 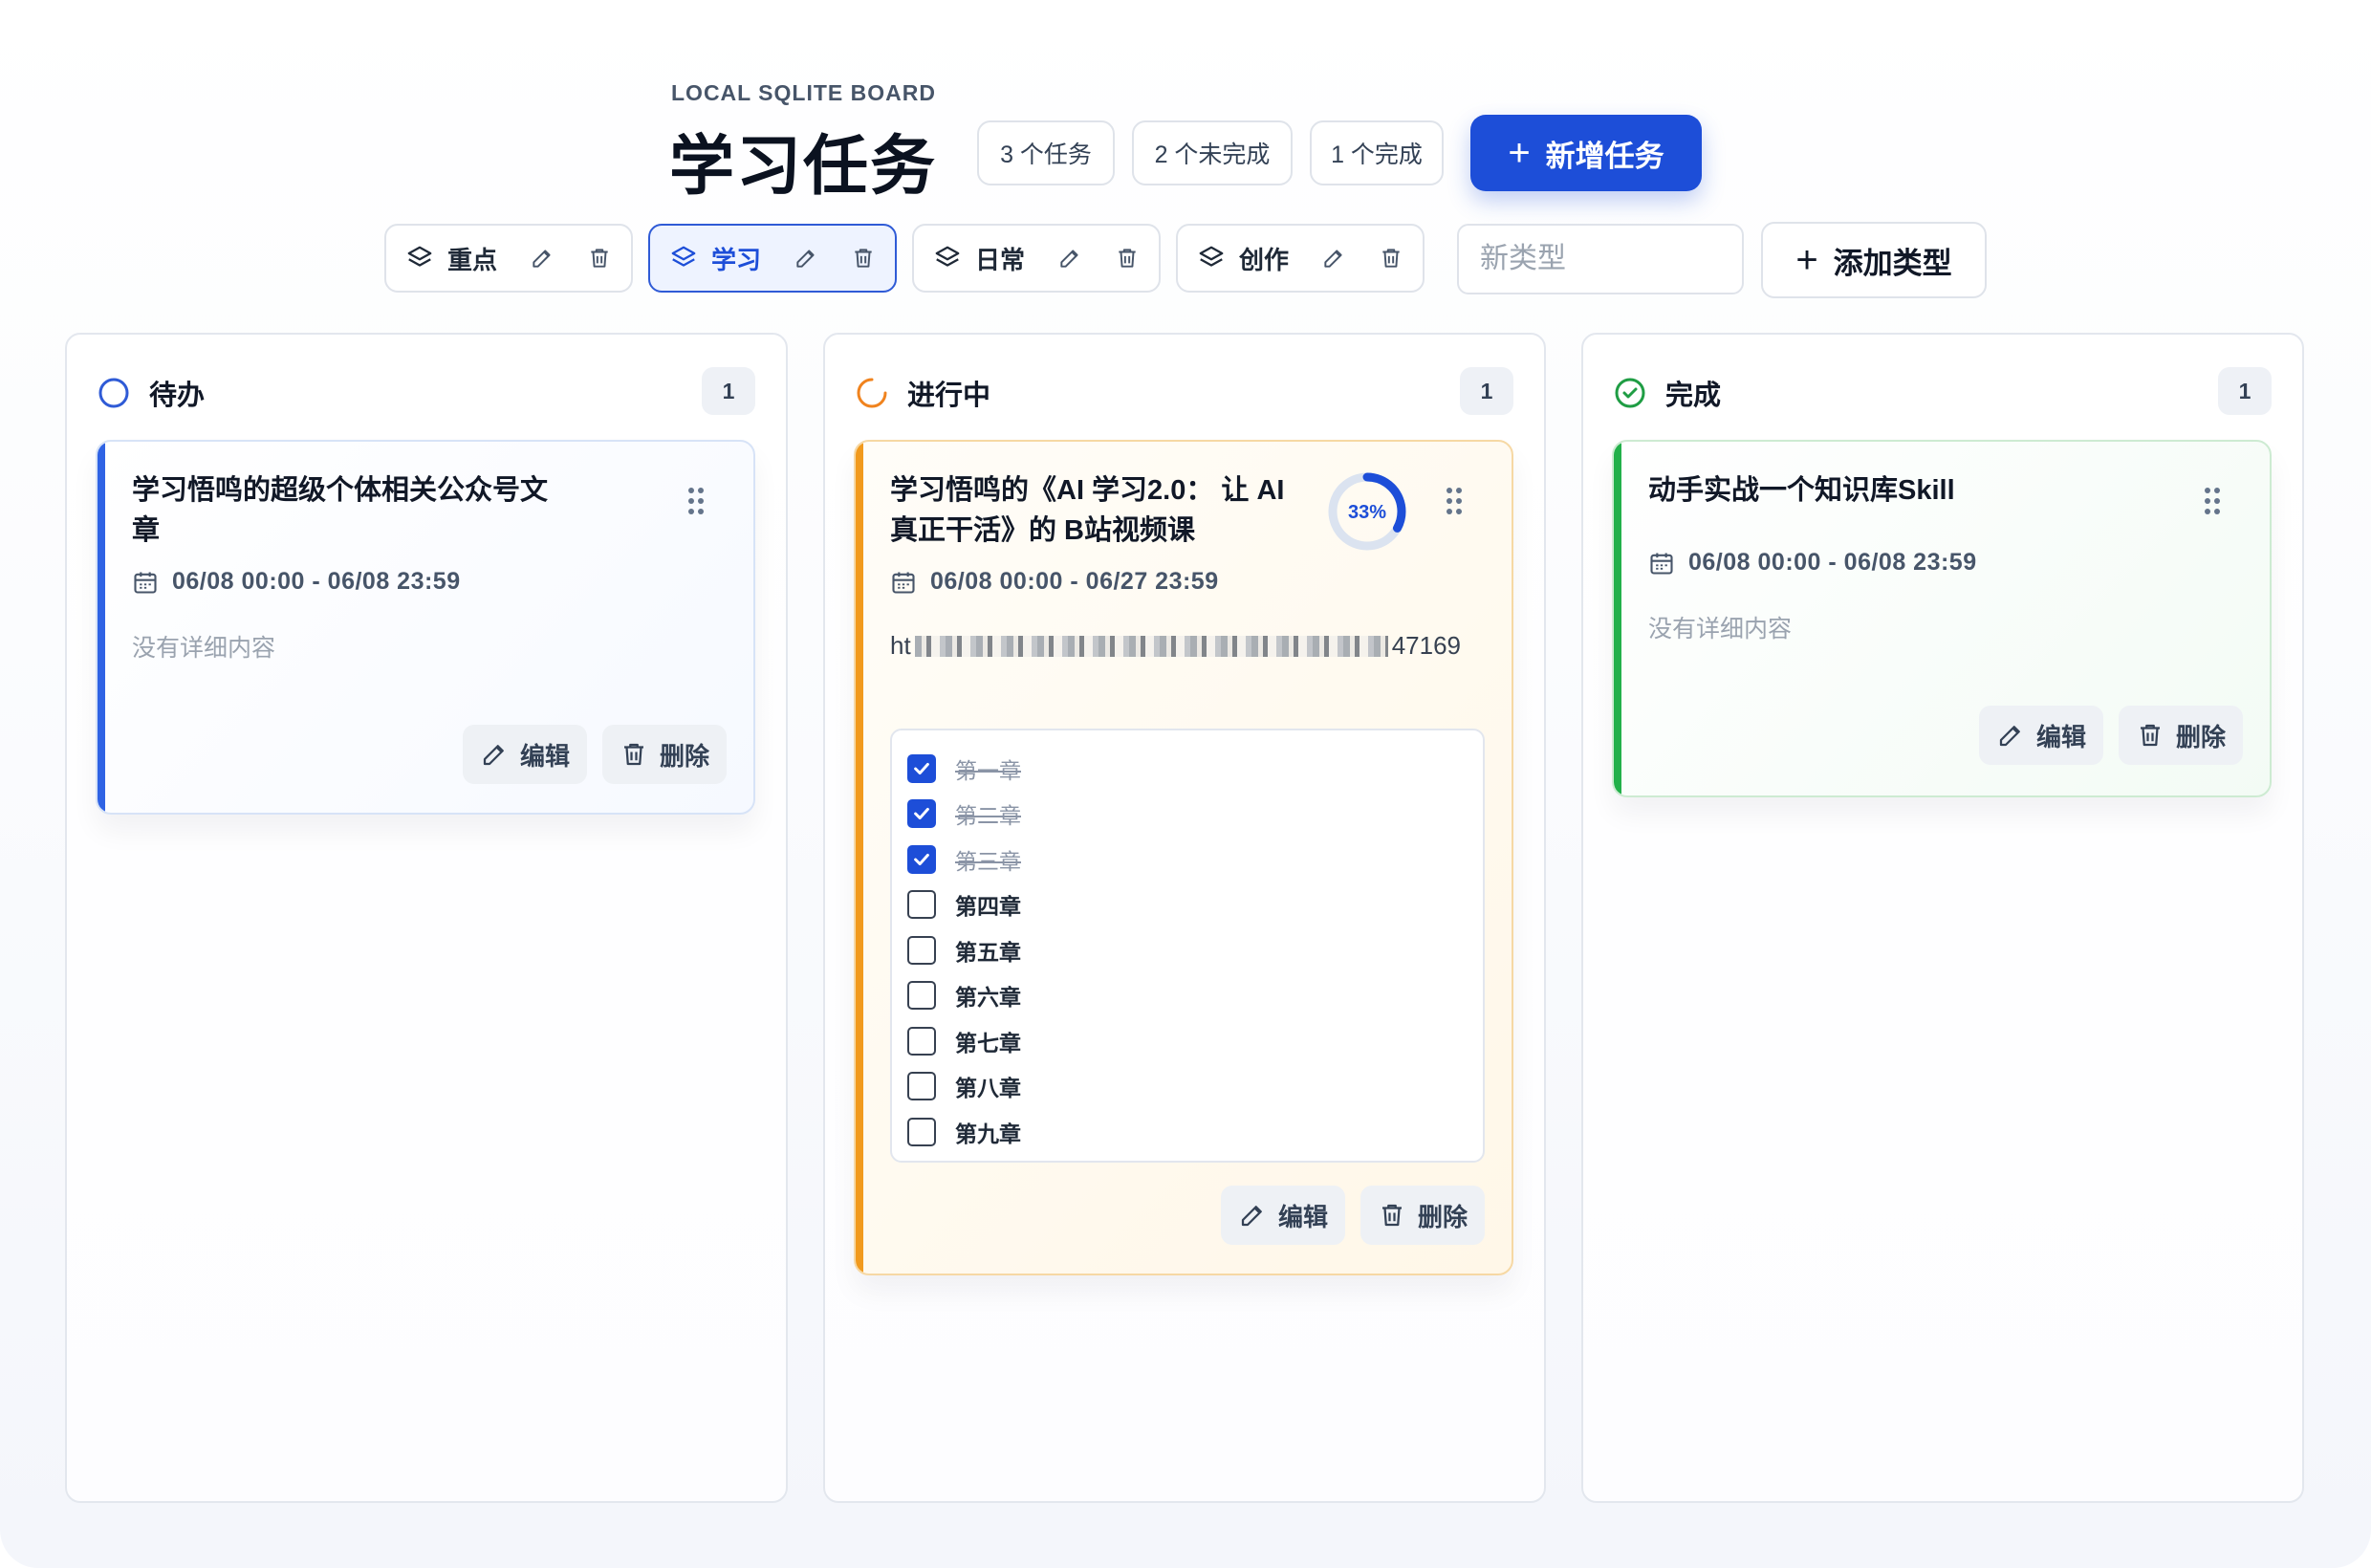 What do you see at coordinates (1892, 263) in the screenshot?
I see `add-type-label: 添加类型` at bounding box center [1892, 263].